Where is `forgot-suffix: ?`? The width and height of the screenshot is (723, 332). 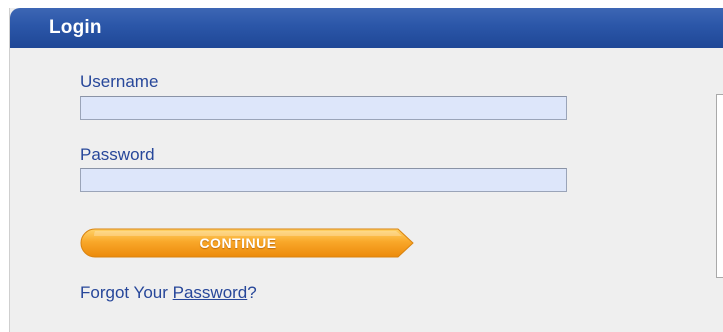 forgot-suffix: ? is located at coordinates (252, 292).